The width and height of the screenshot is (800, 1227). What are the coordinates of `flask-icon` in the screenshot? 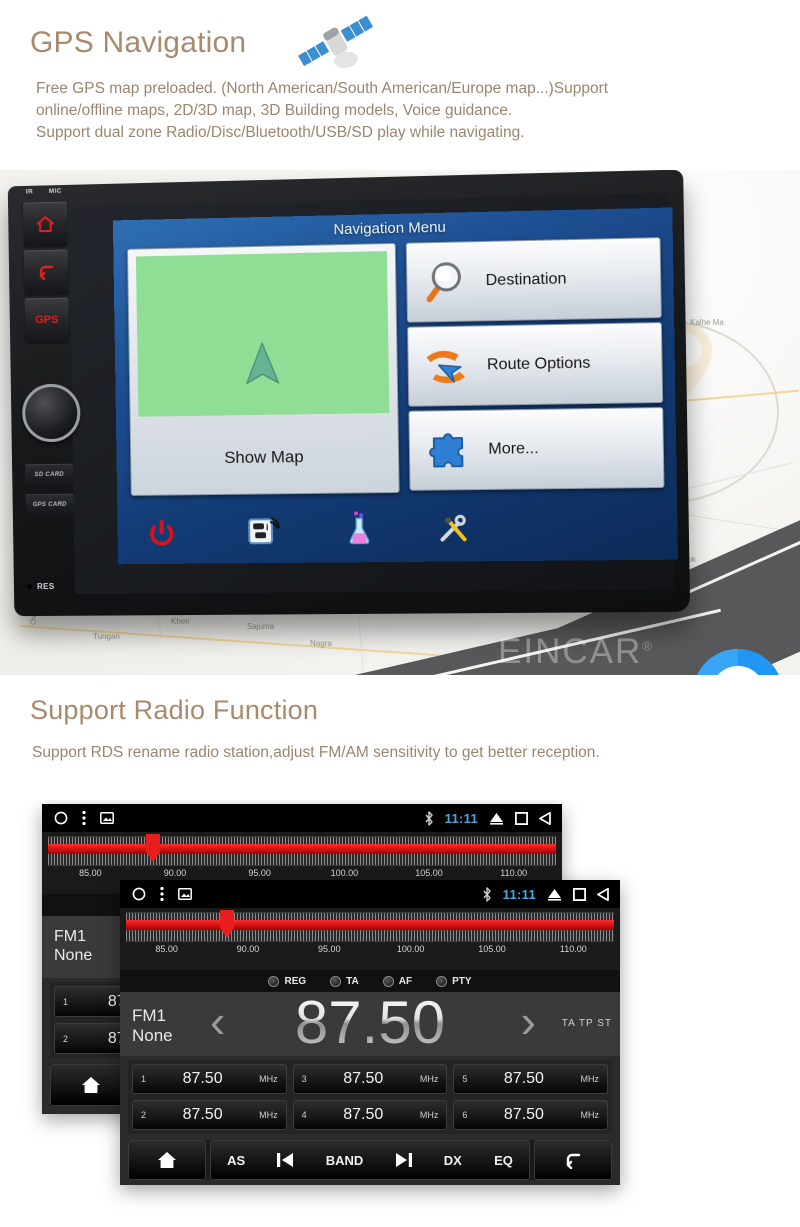 It's located at (359, 527).